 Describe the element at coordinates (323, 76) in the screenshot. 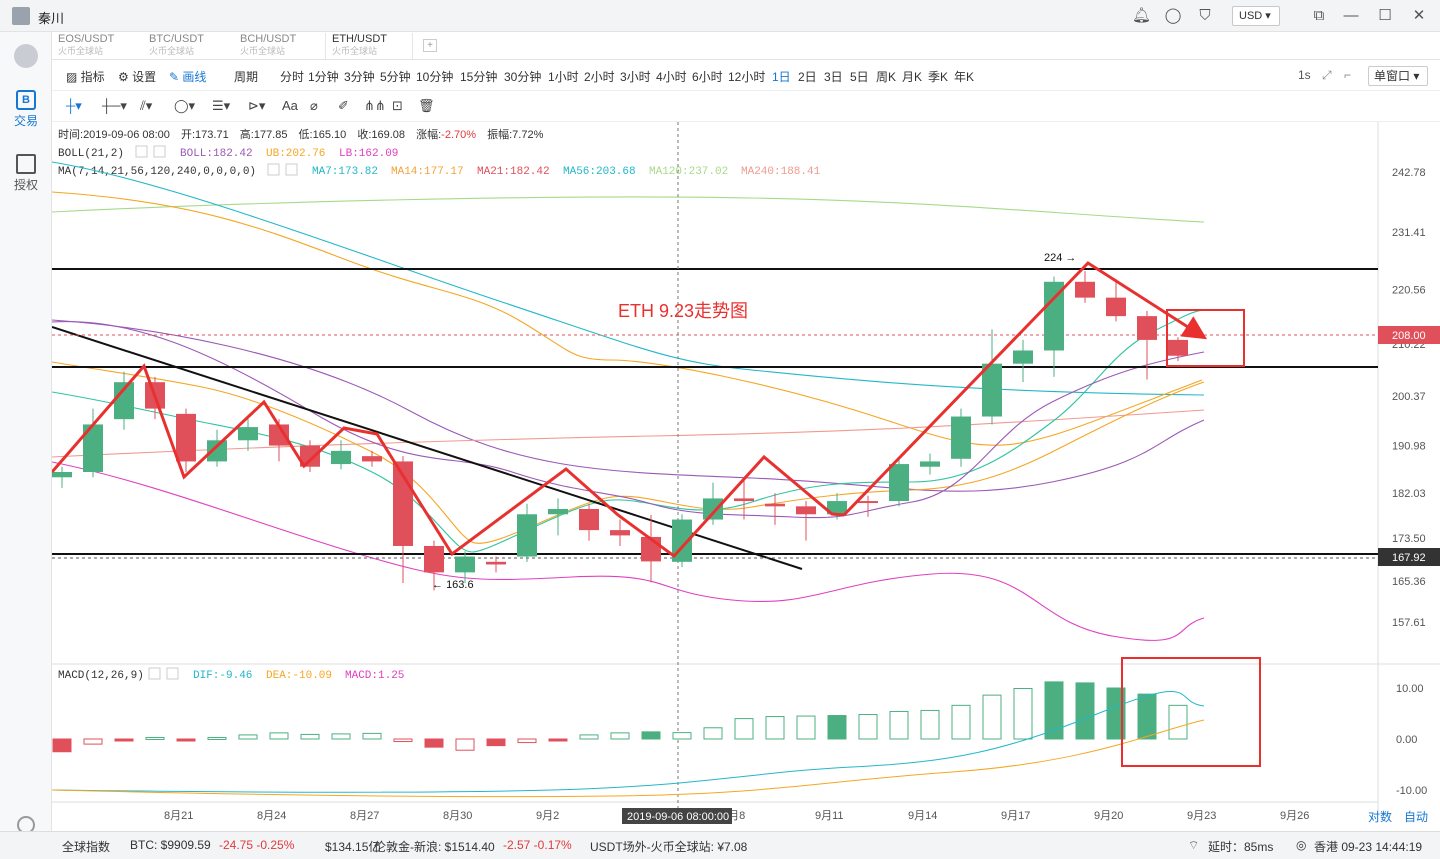

I see `period-1: 1分钟` at that location.